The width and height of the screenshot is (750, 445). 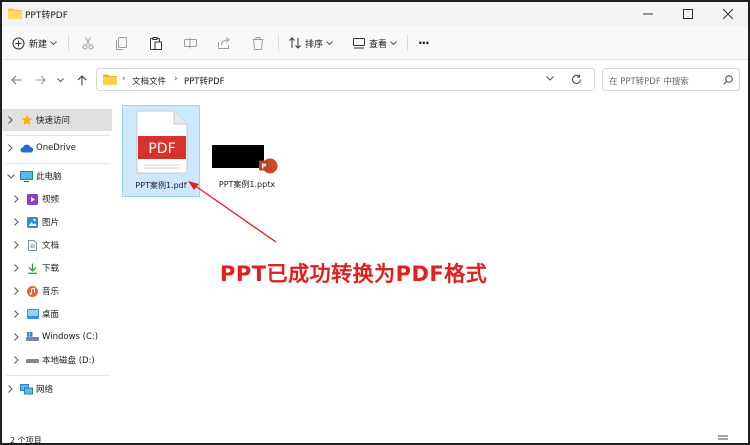 I want to click on minimize-button, so click(x=648, y=14).